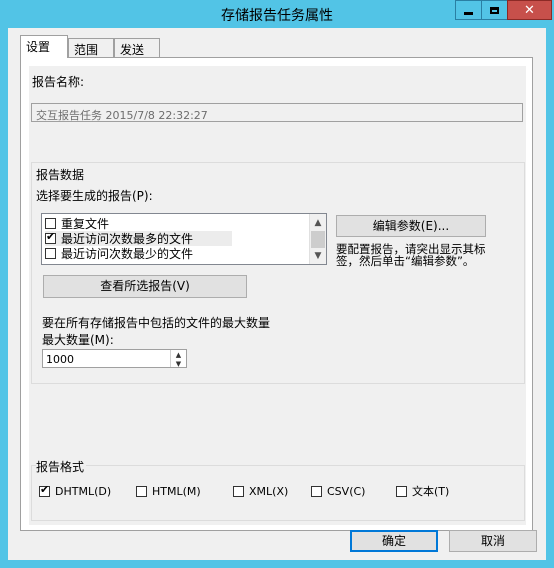  I want to click on report-name-label: 报告名称:, so click(58, 82).